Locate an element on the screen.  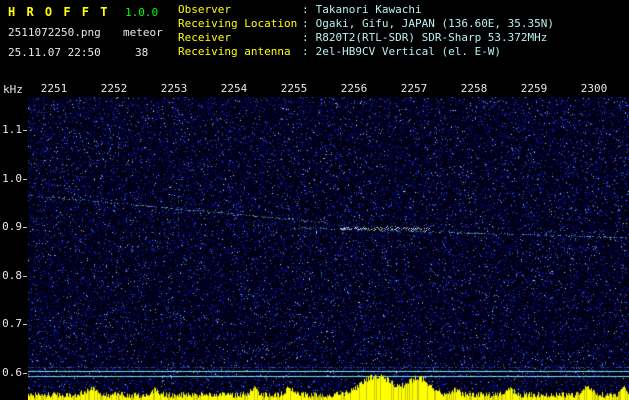
app-version: 1.0.0 is located at coordinates (142, 12).